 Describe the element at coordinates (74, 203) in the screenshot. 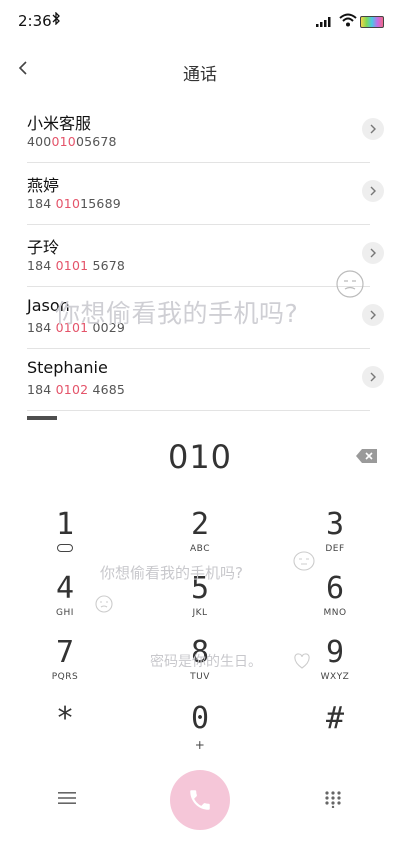

I see `contact-number: 184 01015689` at that location.